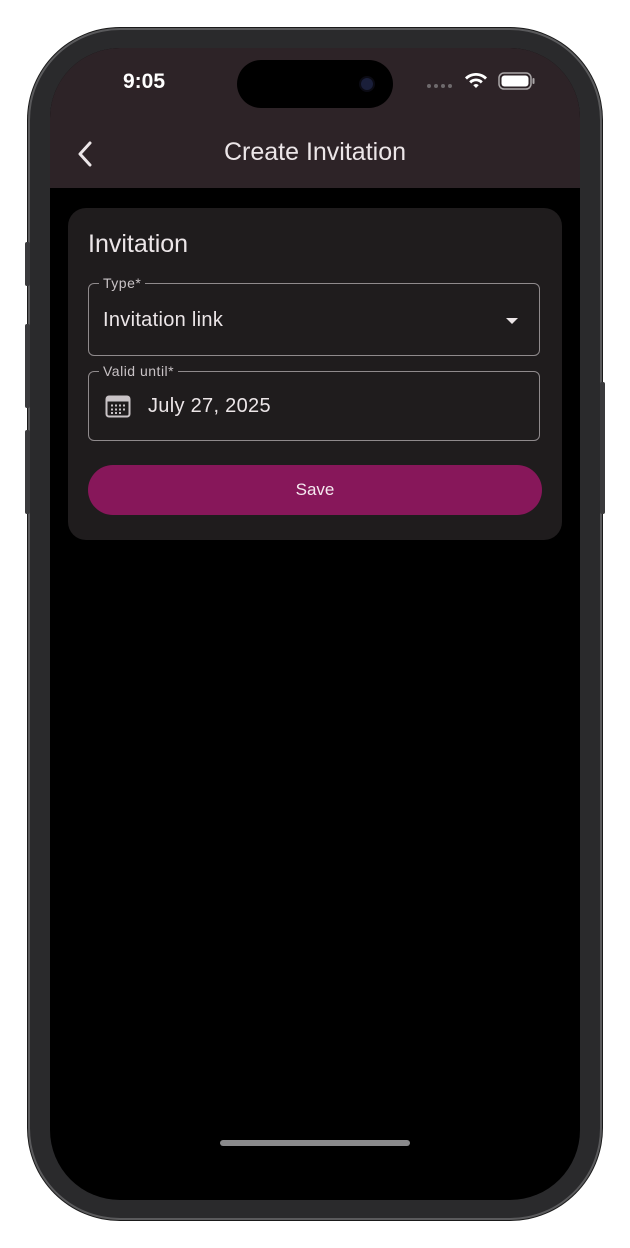  What do you see at coordinates (516, 81) in the screenshot?
I see `battery-icon` at bounding box center [516, 81].